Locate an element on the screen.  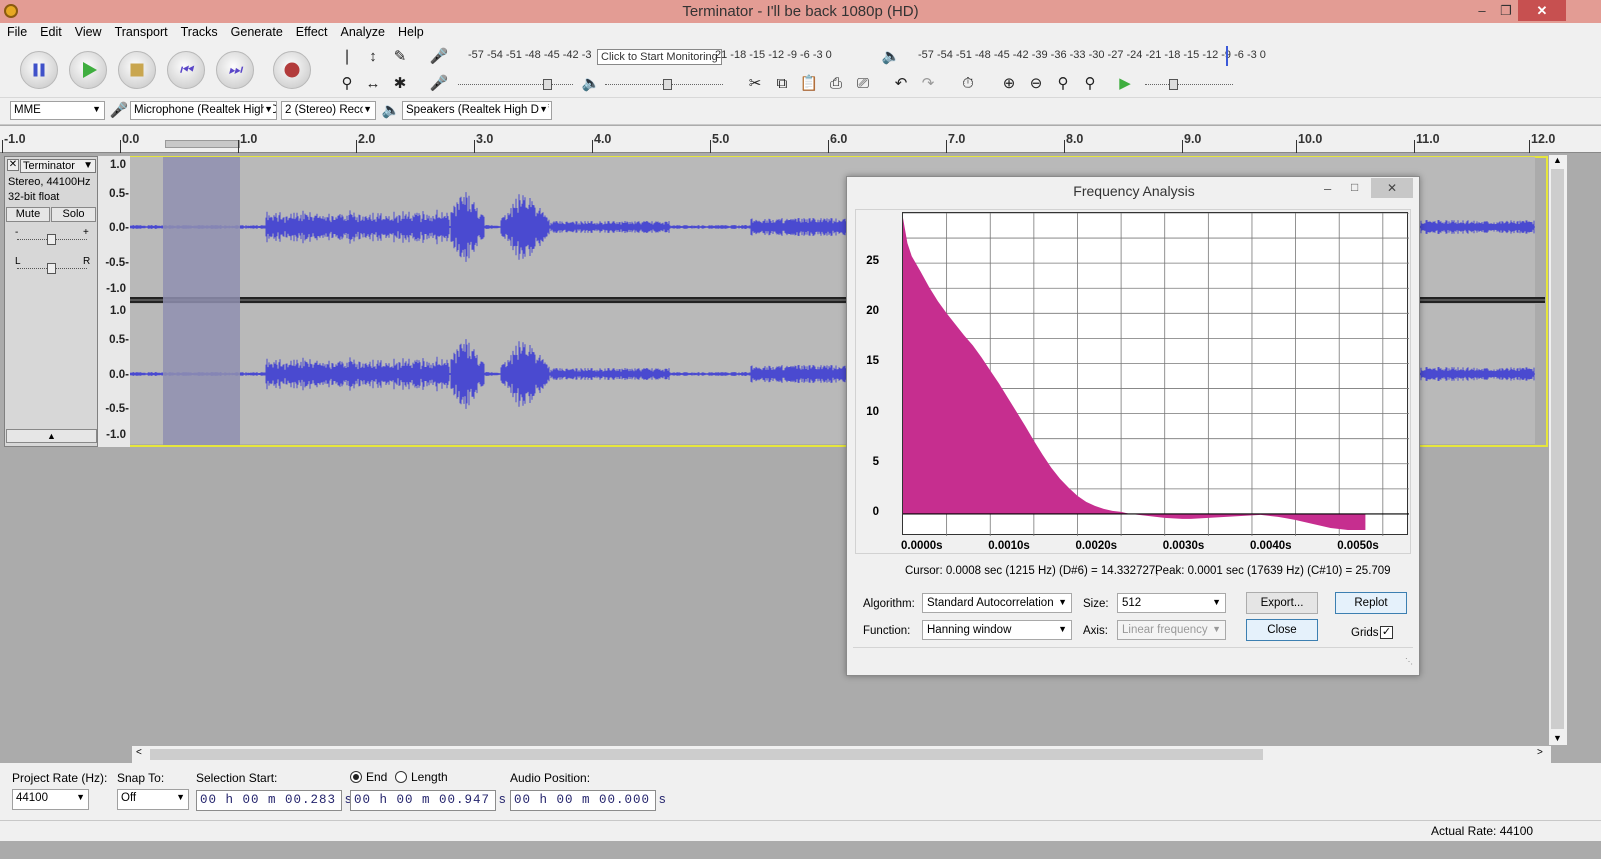
end-radio is located at coordinates (356, 777).